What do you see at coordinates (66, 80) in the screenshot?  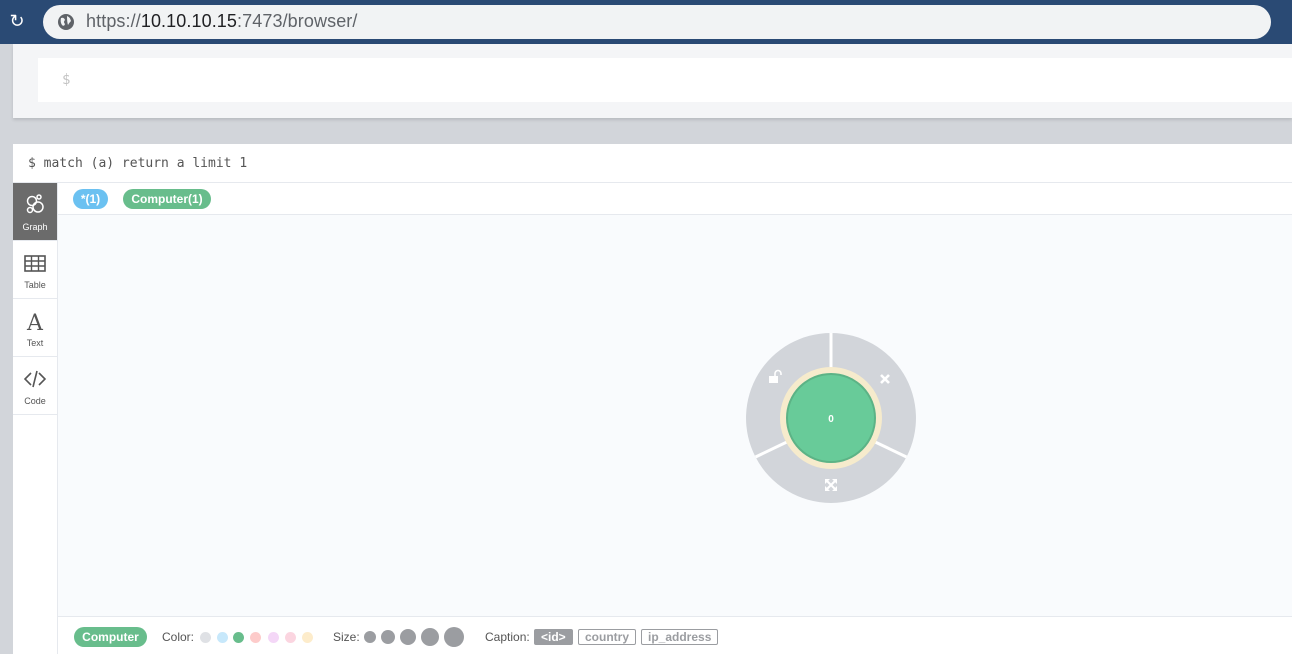 I see `editor-prompt: $` at bounding box center [66, 80].